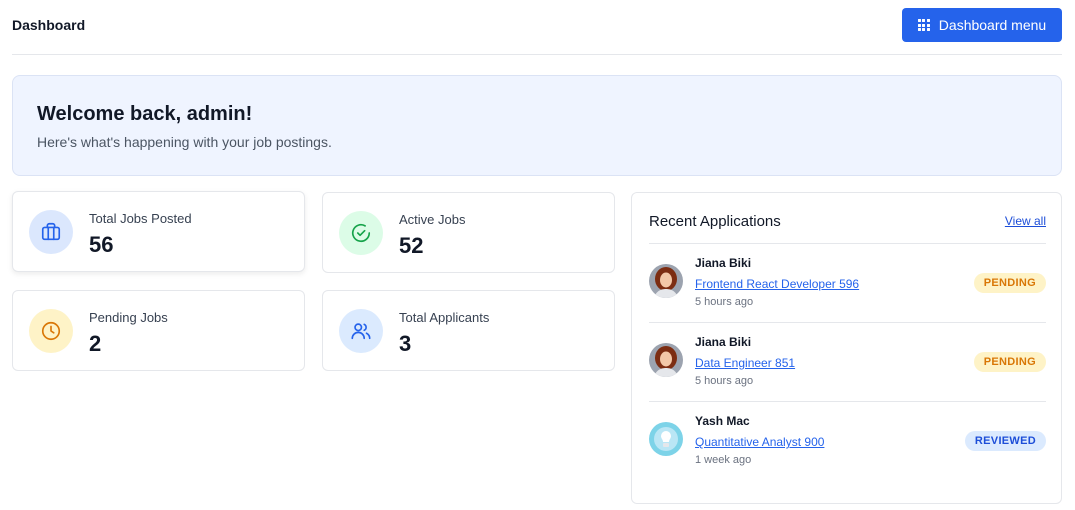  What do you see at coordinates (128, 317) in the screenshot?
I see `stat-label: Pending Jobs` at bounding box center [128, 317].